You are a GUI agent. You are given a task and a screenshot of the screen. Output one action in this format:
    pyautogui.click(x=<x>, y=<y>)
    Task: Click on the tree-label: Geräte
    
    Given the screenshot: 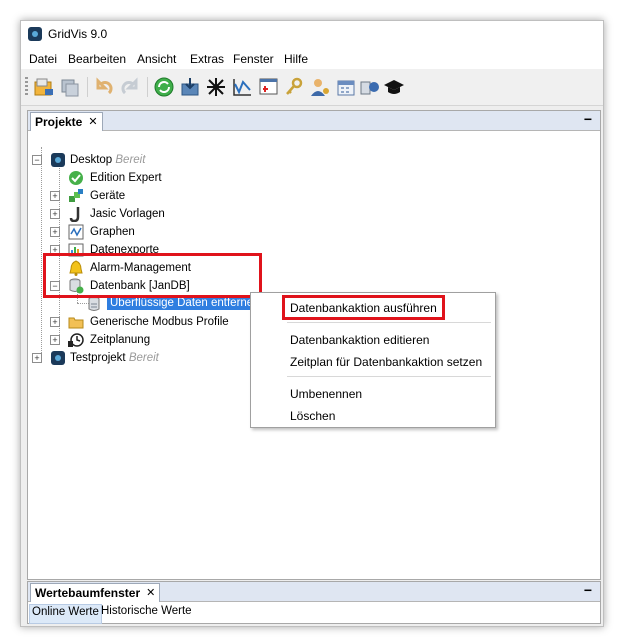 What is the action you would take?
    pyautogui.click(x=108, y=196)
    